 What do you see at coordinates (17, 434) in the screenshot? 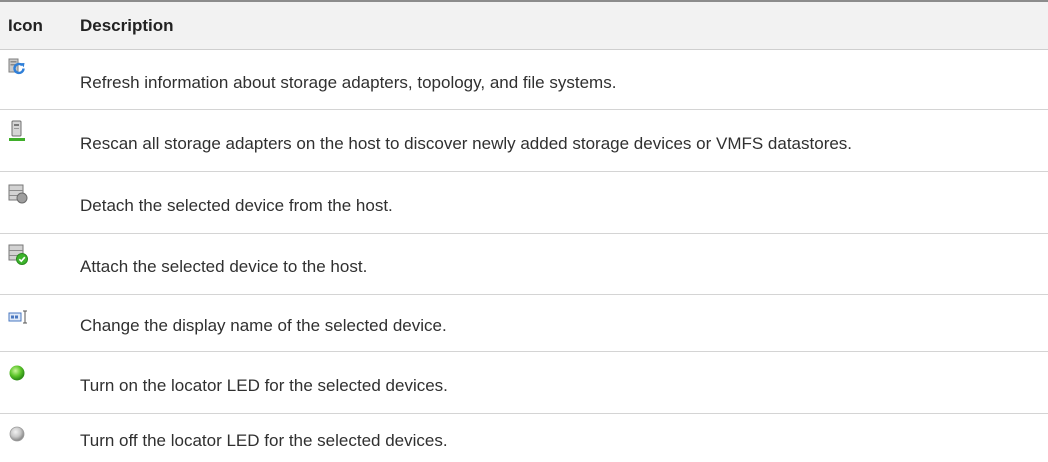
I see `led-off-icon` at bounding box center [17, 434].